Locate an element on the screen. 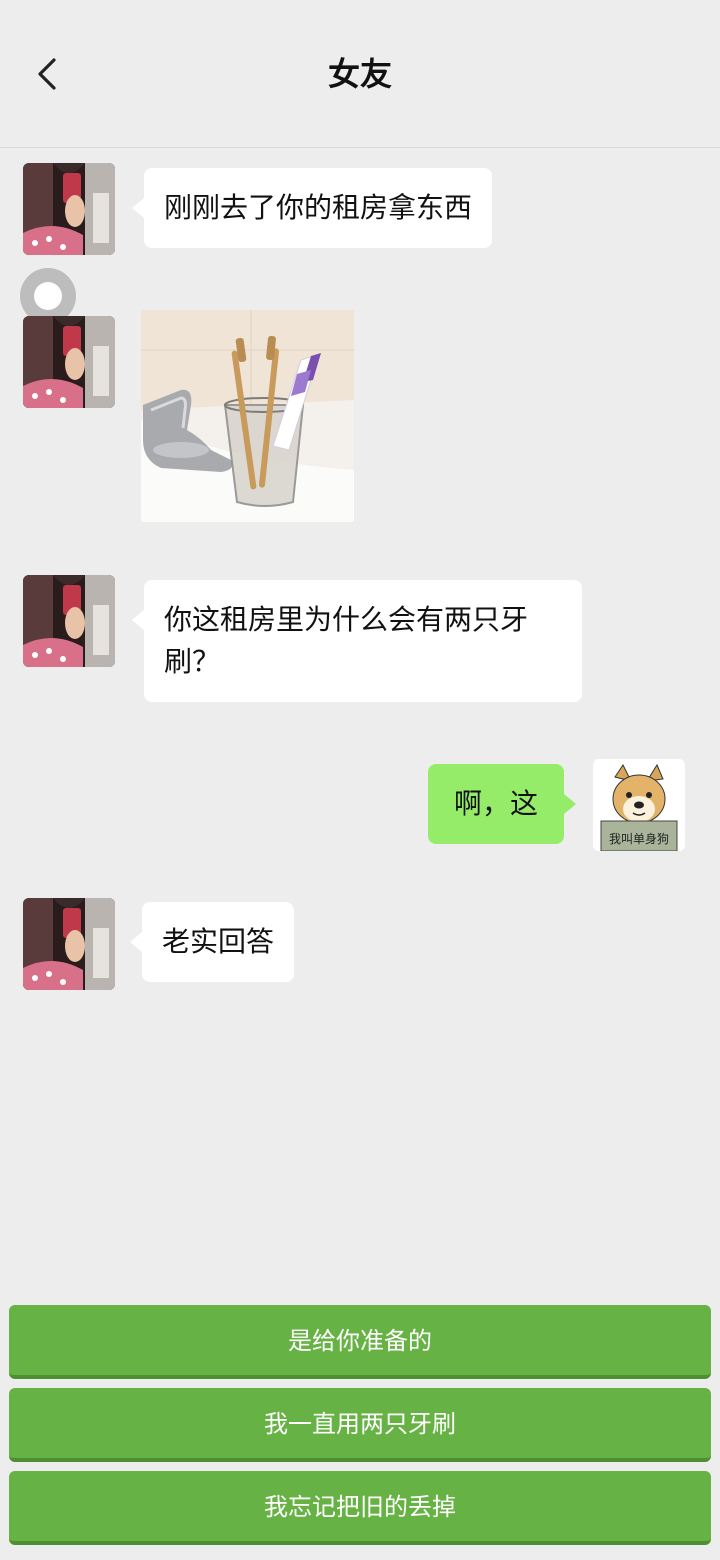  doge-caption: 我叫单身狗 is located at coordinates (639, 838).